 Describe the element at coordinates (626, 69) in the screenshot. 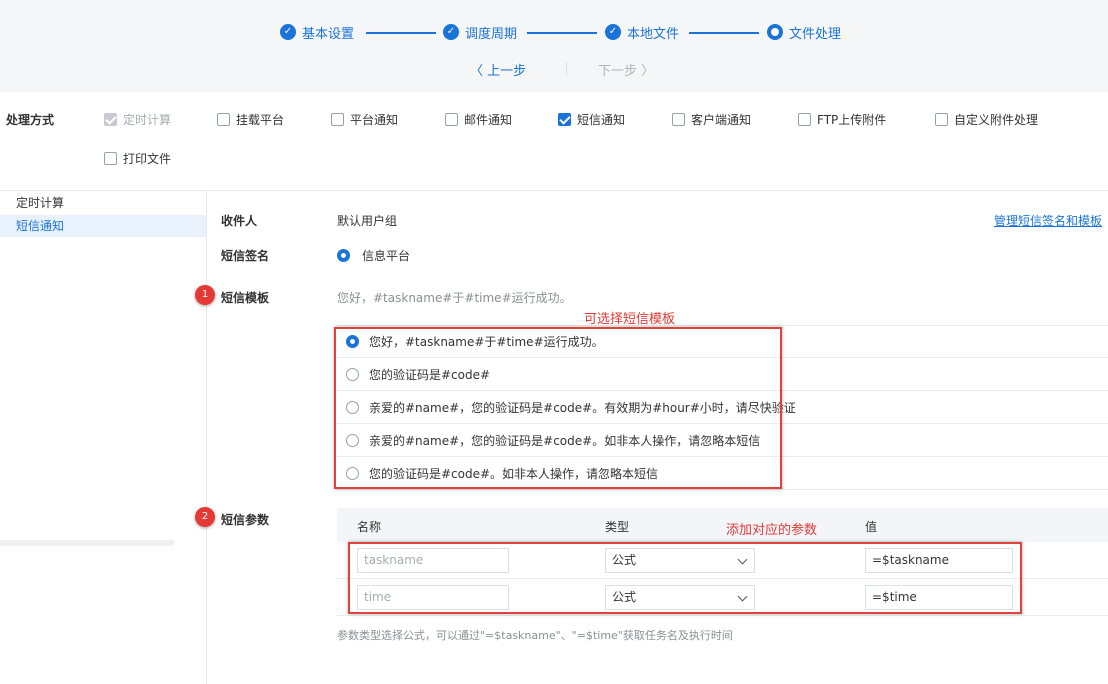

I see `next-step-button: 下一步 〉` at that location.